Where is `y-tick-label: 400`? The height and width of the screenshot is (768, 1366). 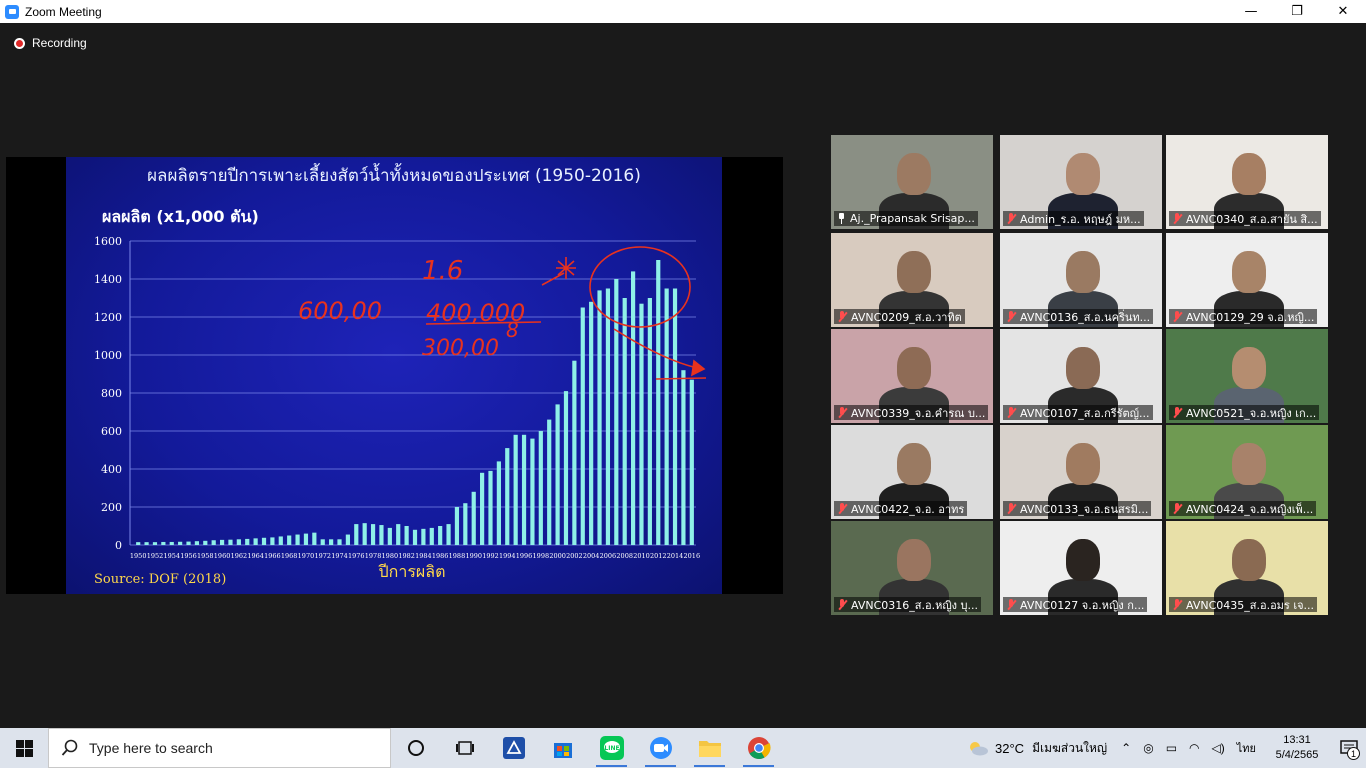
y-tick-label: 400 is located at coordinates (111, 469).